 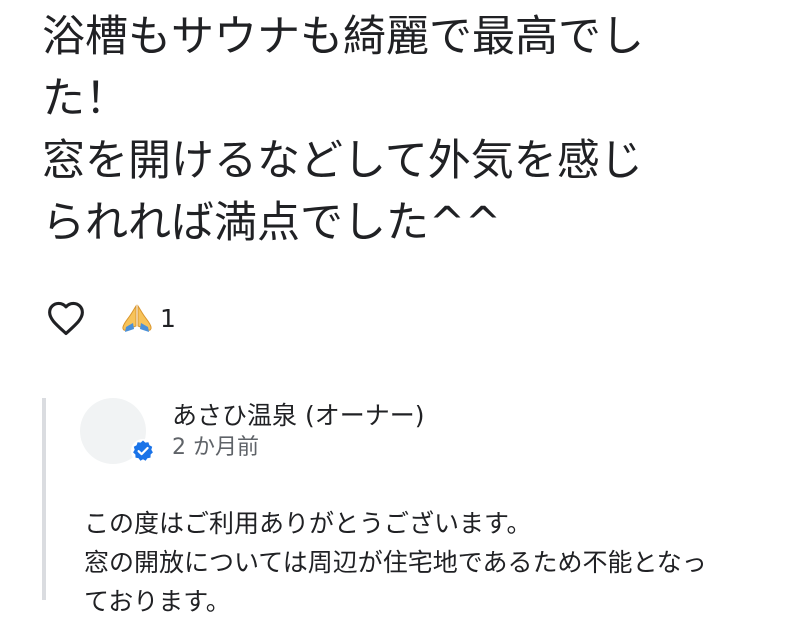 I want to click on folded-hands-icon, so click(x=137, y=318).